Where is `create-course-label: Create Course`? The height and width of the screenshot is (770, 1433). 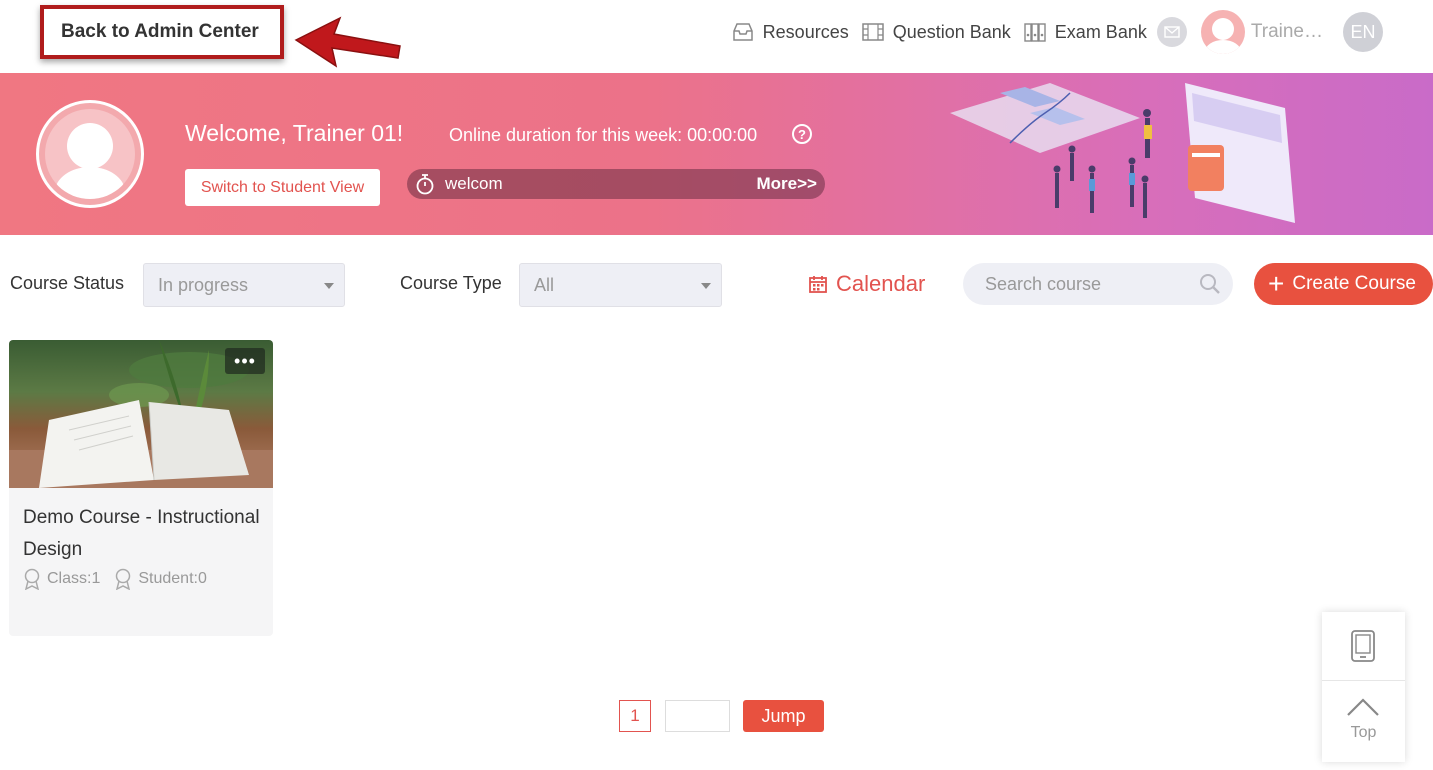
create-course-label: Create Course is located at coordinates (1354, 283).